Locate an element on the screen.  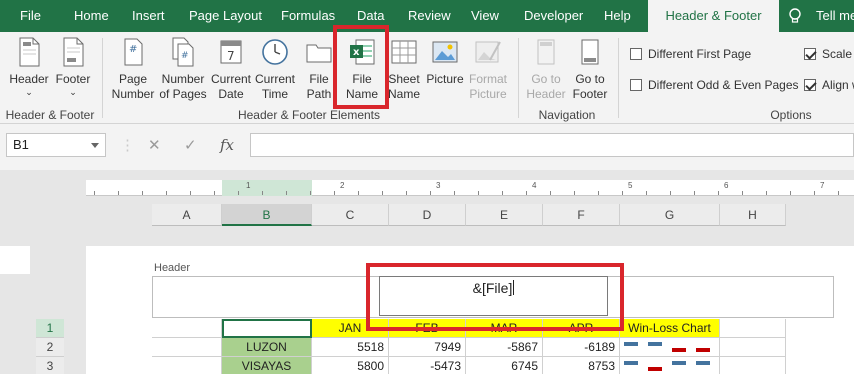
go-to-footer-icon is located at coordinates (590, 52).